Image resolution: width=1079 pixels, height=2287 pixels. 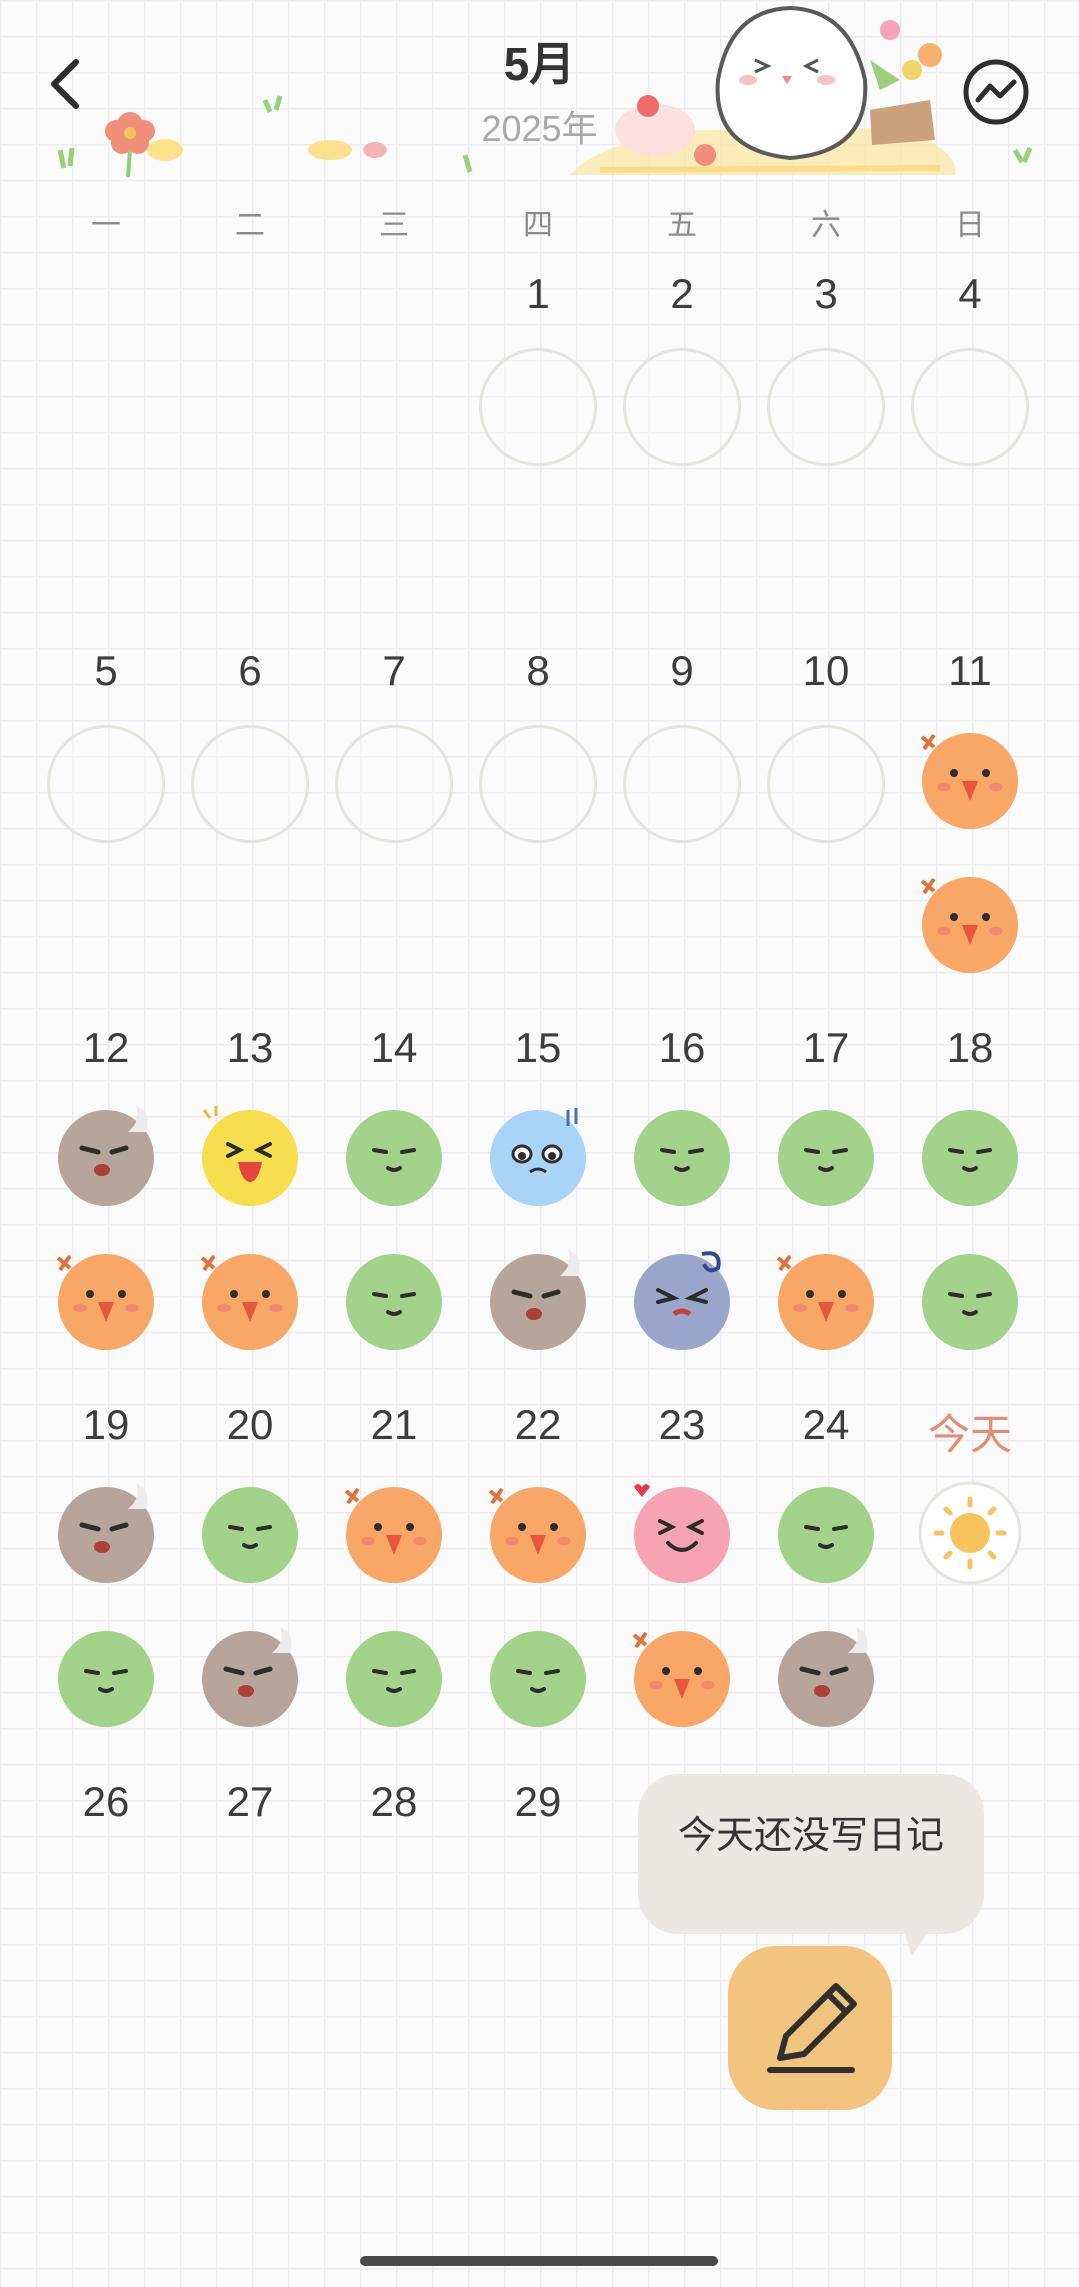 What do you see at coordinates (970, 225) in the screenshot?
I see `weekday-label: 日` at bounding box center [970, 225].